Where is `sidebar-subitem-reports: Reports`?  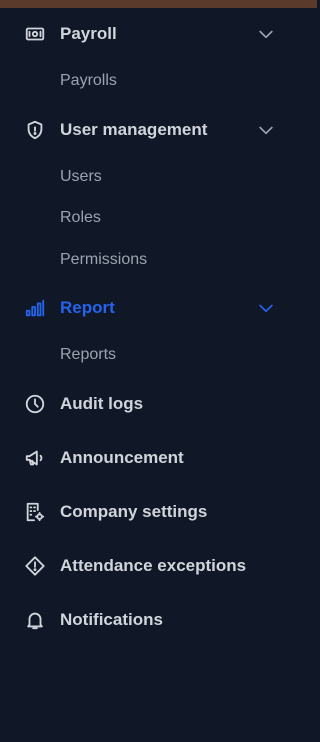
sidebar-subitem-reports: Reports is located at coordinates (158, 355).